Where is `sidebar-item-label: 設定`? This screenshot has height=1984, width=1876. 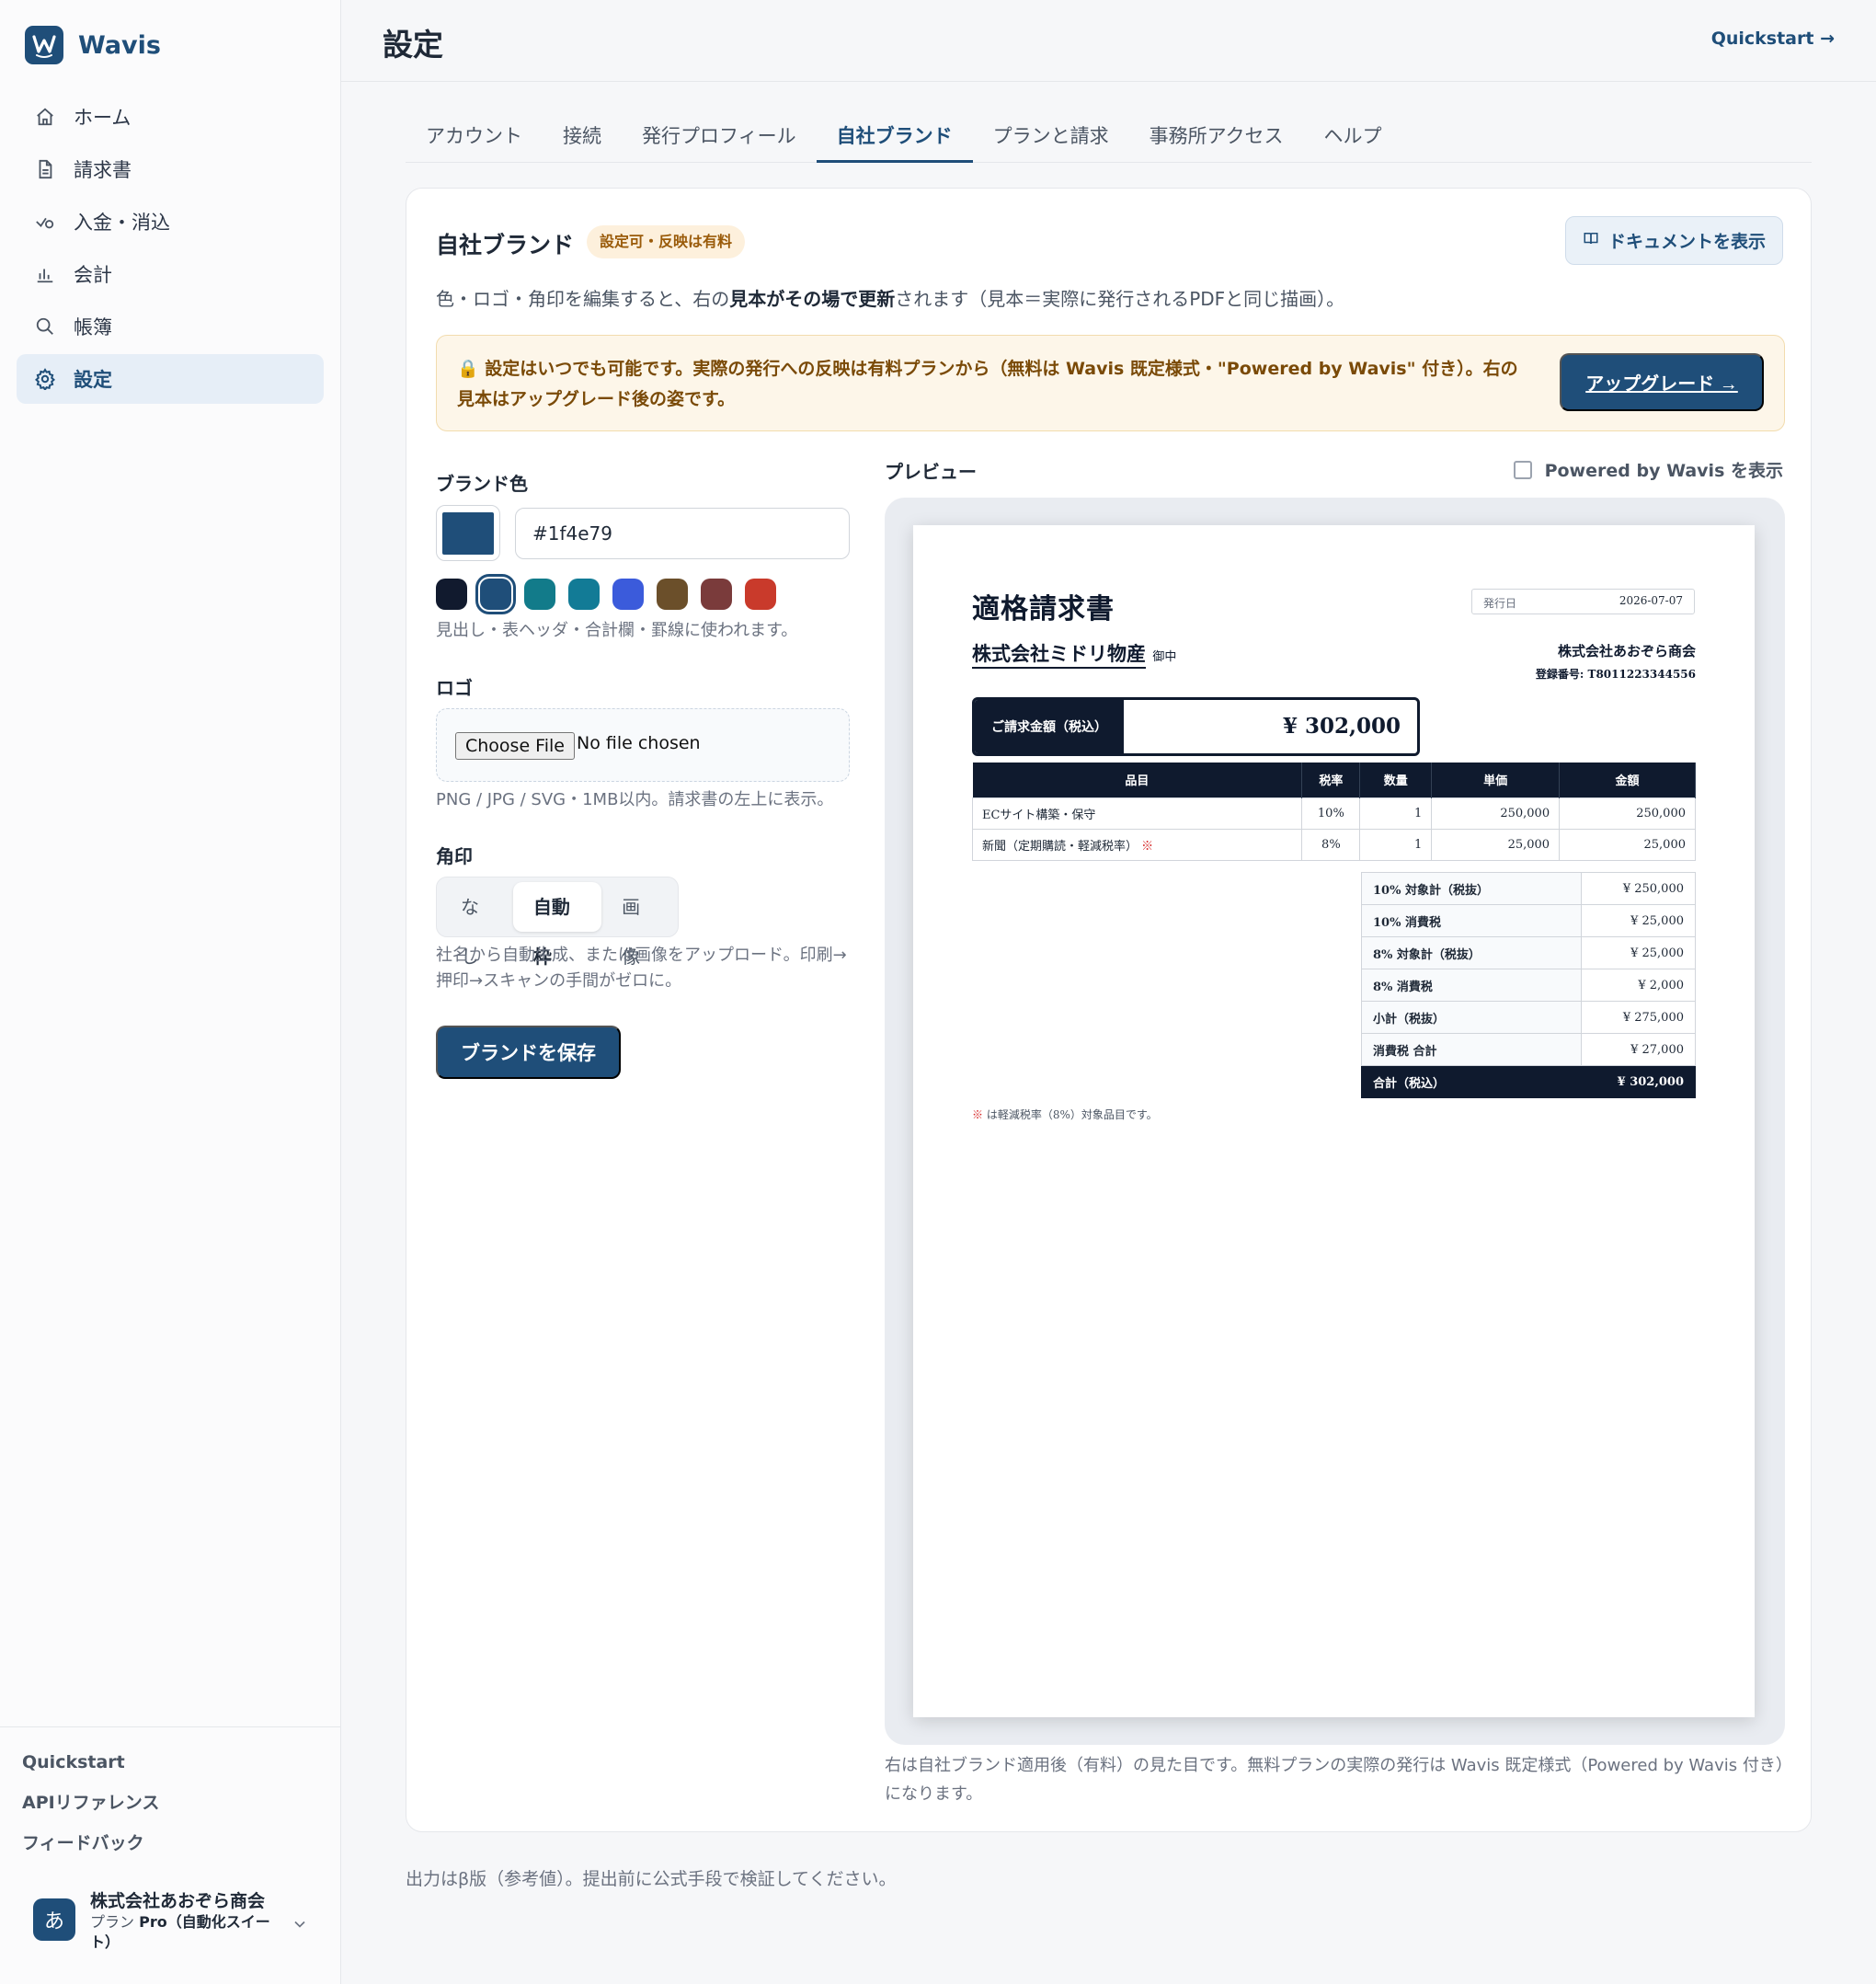
sidebar-item-label: 設定 is located at coordinates (93, 380).